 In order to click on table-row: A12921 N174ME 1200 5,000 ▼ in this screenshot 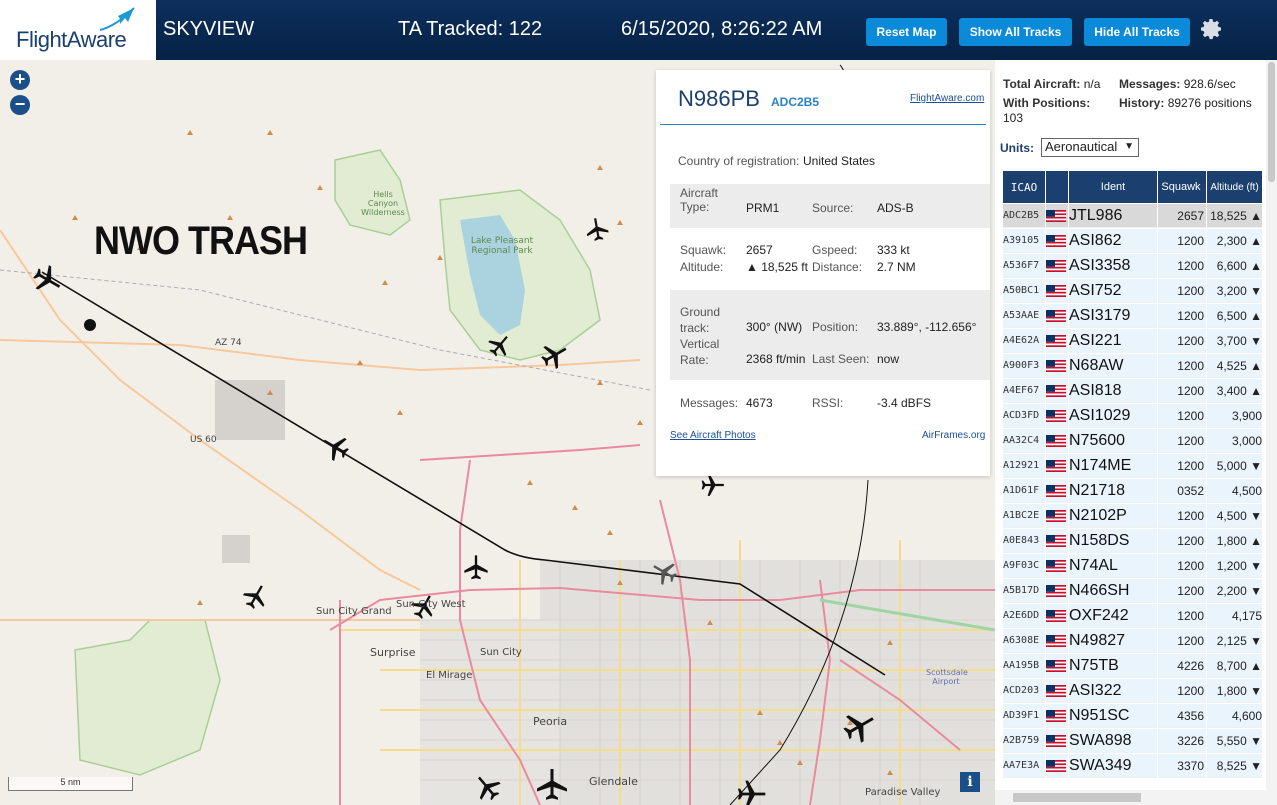, I will do `click(1132, 466)`.